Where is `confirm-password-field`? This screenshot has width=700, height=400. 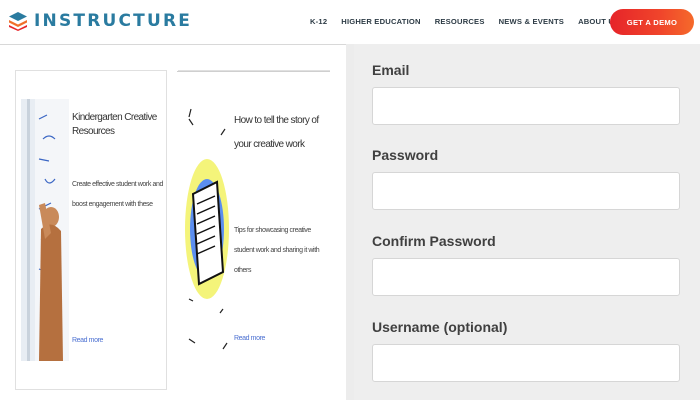 confirm-password-field is located at coordinates (526, 277).